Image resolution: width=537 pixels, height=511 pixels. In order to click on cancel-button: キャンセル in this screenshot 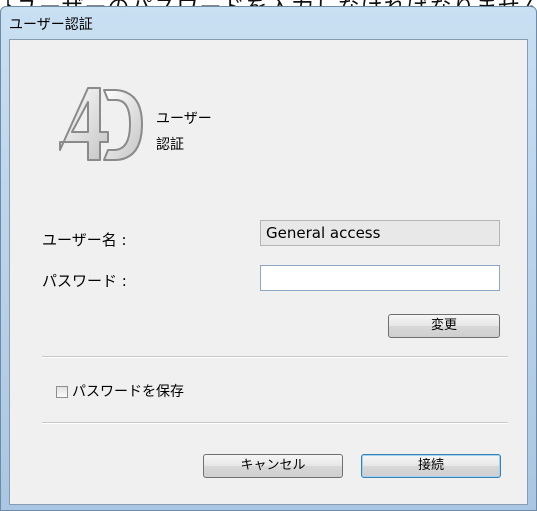, I will do `click(273, 466)`.